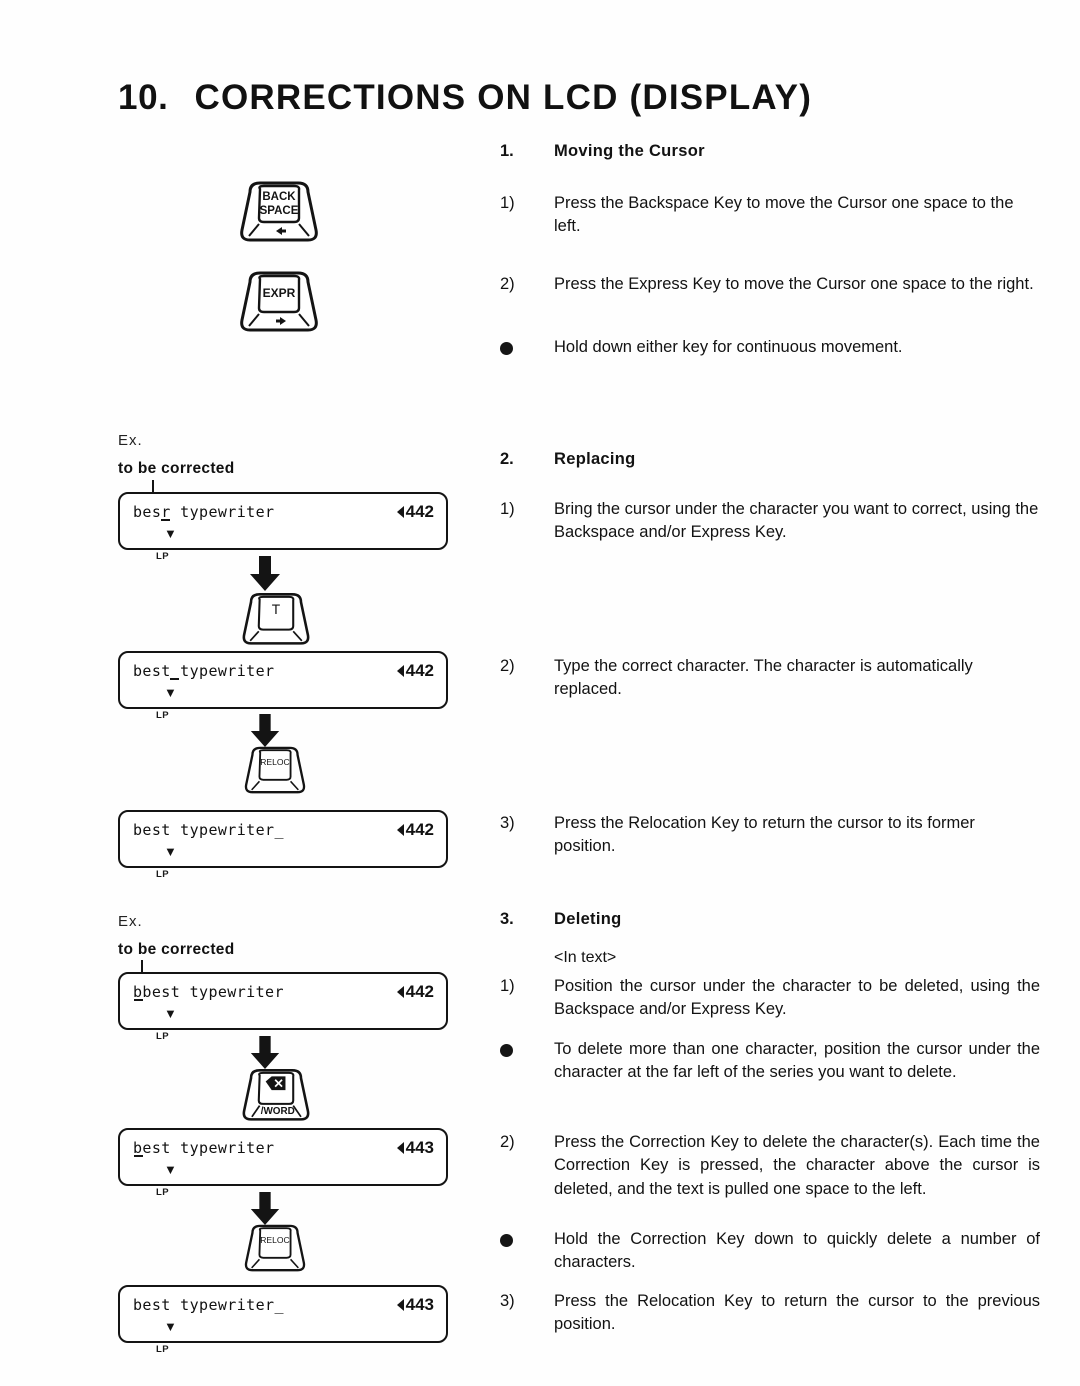 The height and width of the screenshot is (1386, 1080). What do you see at coordinates (276, 623) in the screenshot?
I see `letter-t-key-illustration: T` at bounding box center [276, 623].